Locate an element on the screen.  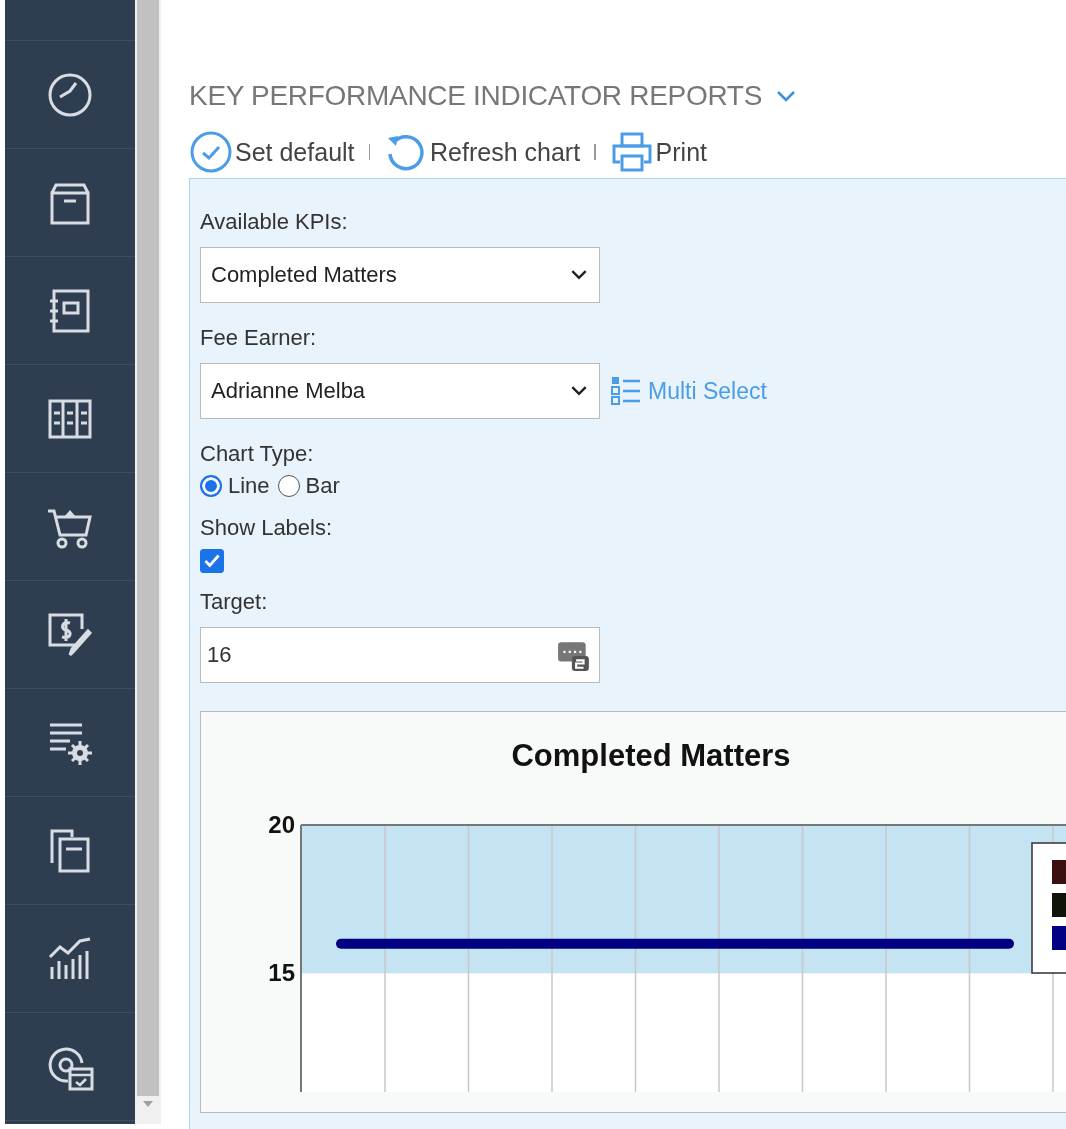
radio-option: Bar is located at coordinates (308, 486).